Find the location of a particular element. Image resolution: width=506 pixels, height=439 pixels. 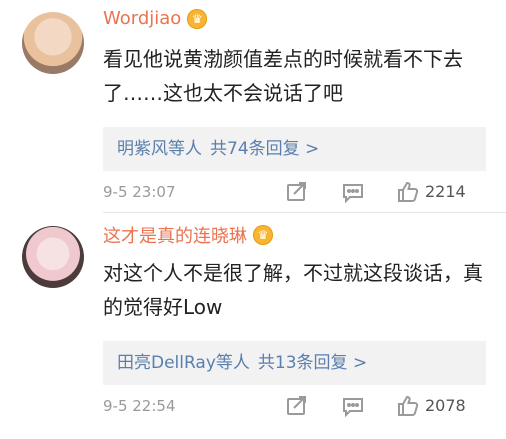

comment-meta: 9-5 22:54 2078 is located at coordinates (293, 406).